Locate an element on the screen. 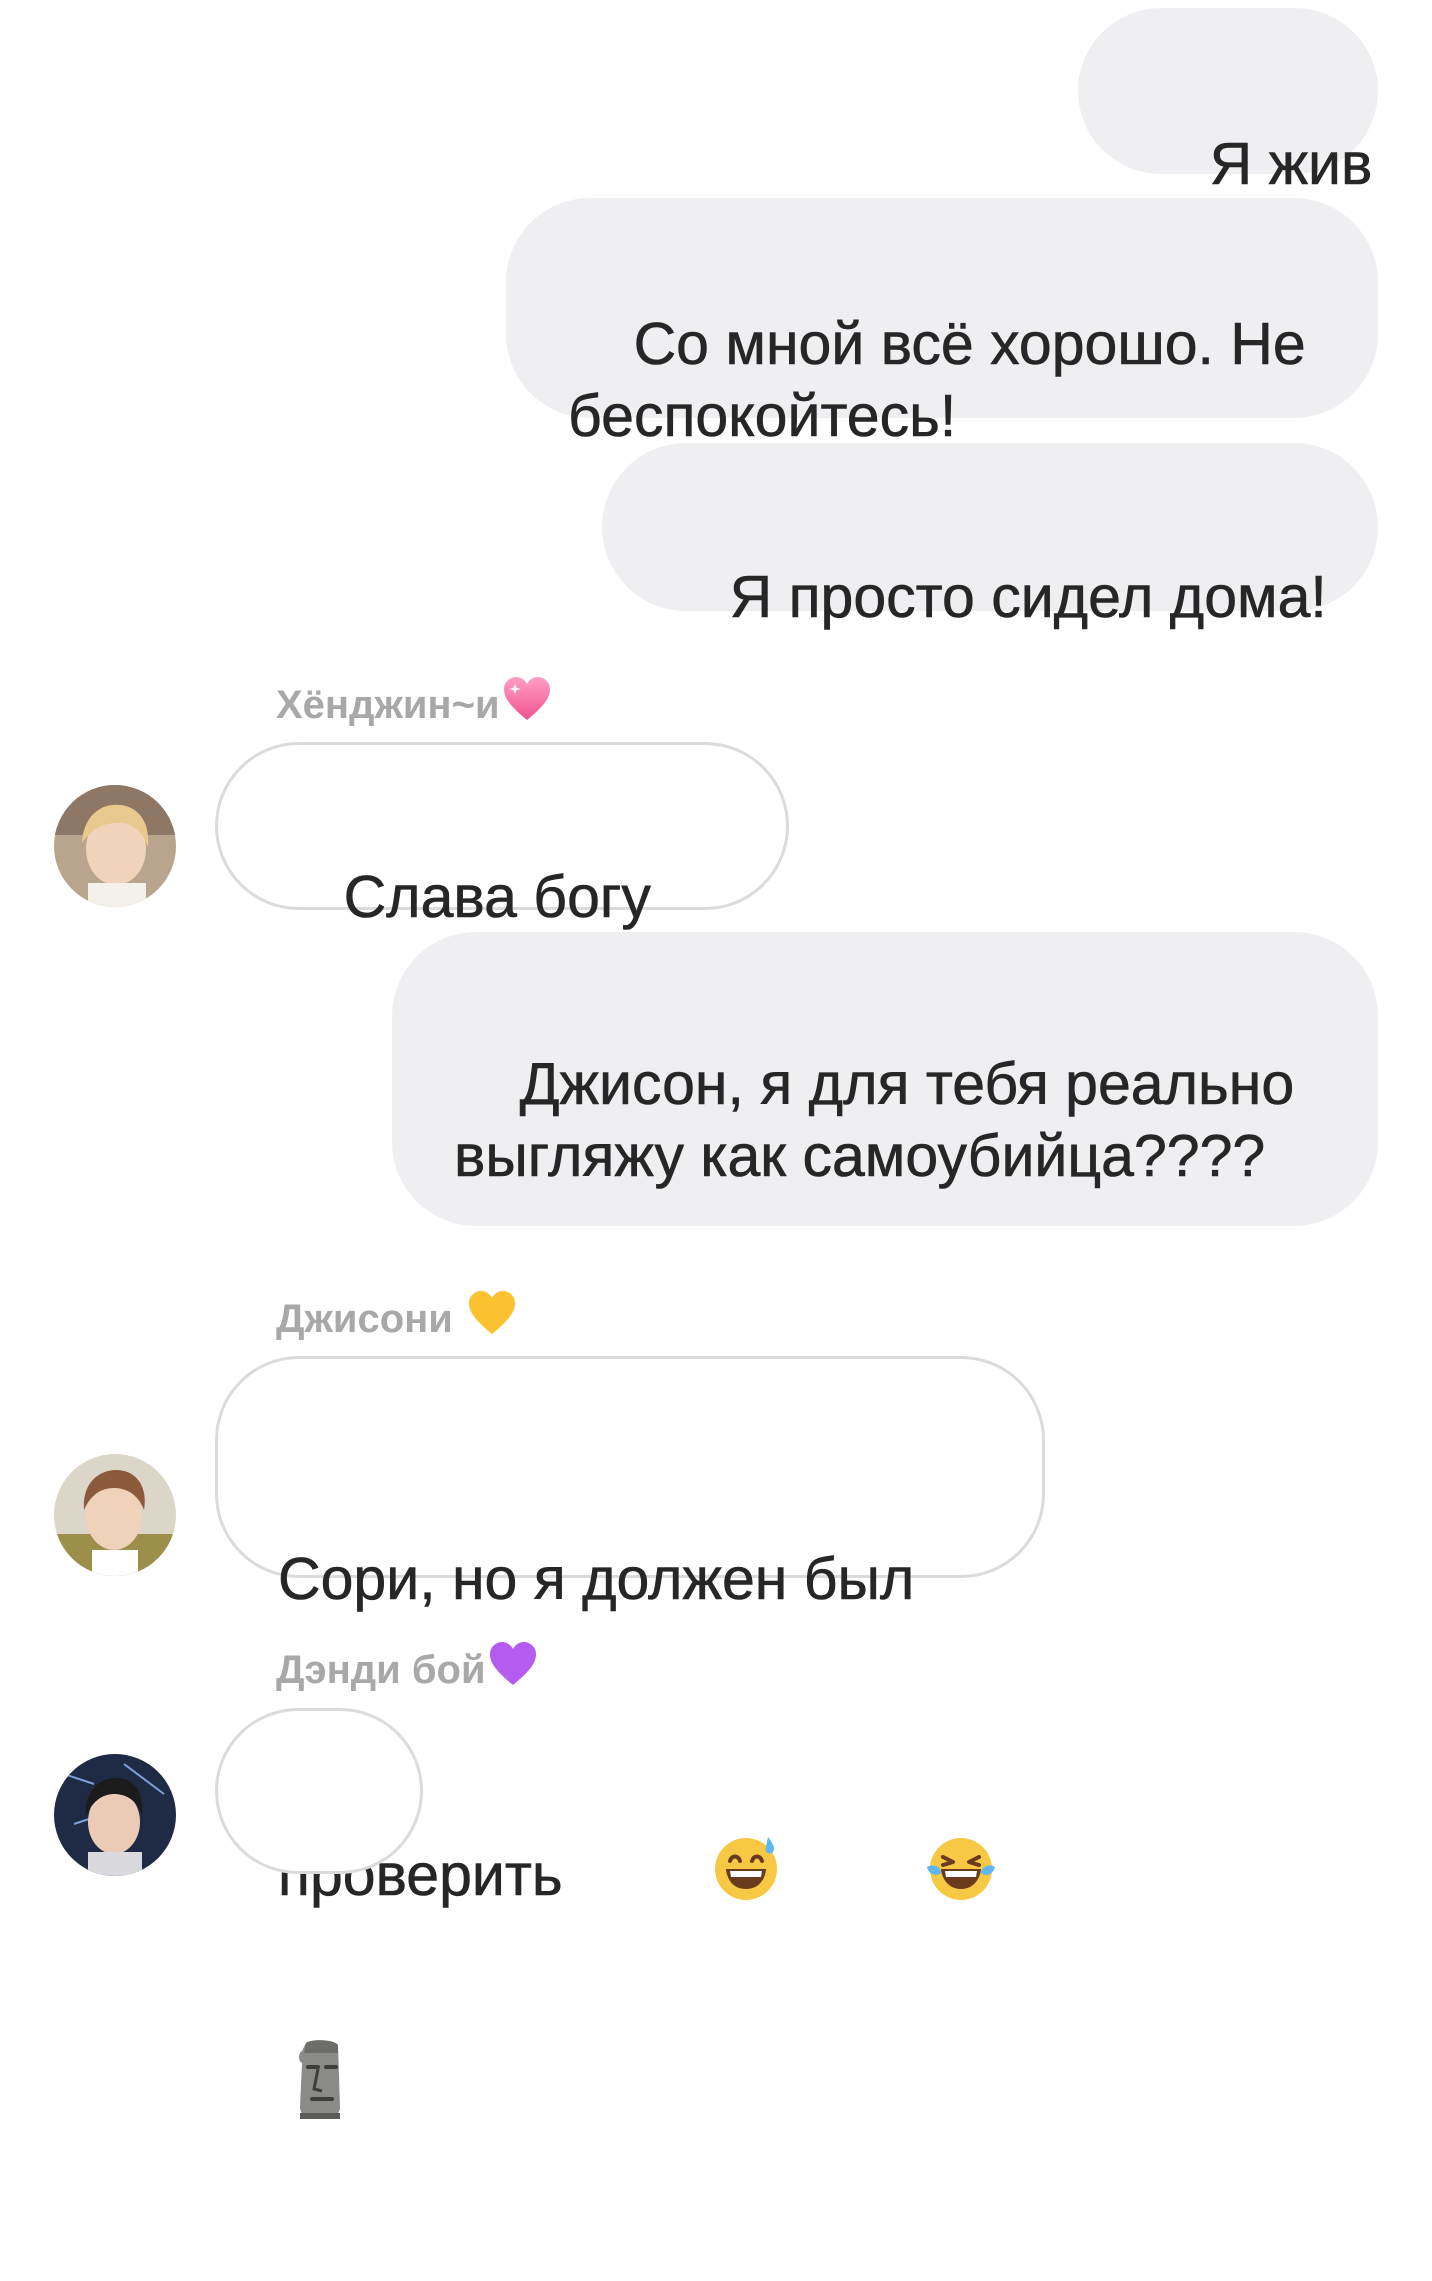 The height and width of the screenshot is (2281, 1432). sender-name: Дэнди бой is located at coordinates (407, 1669).